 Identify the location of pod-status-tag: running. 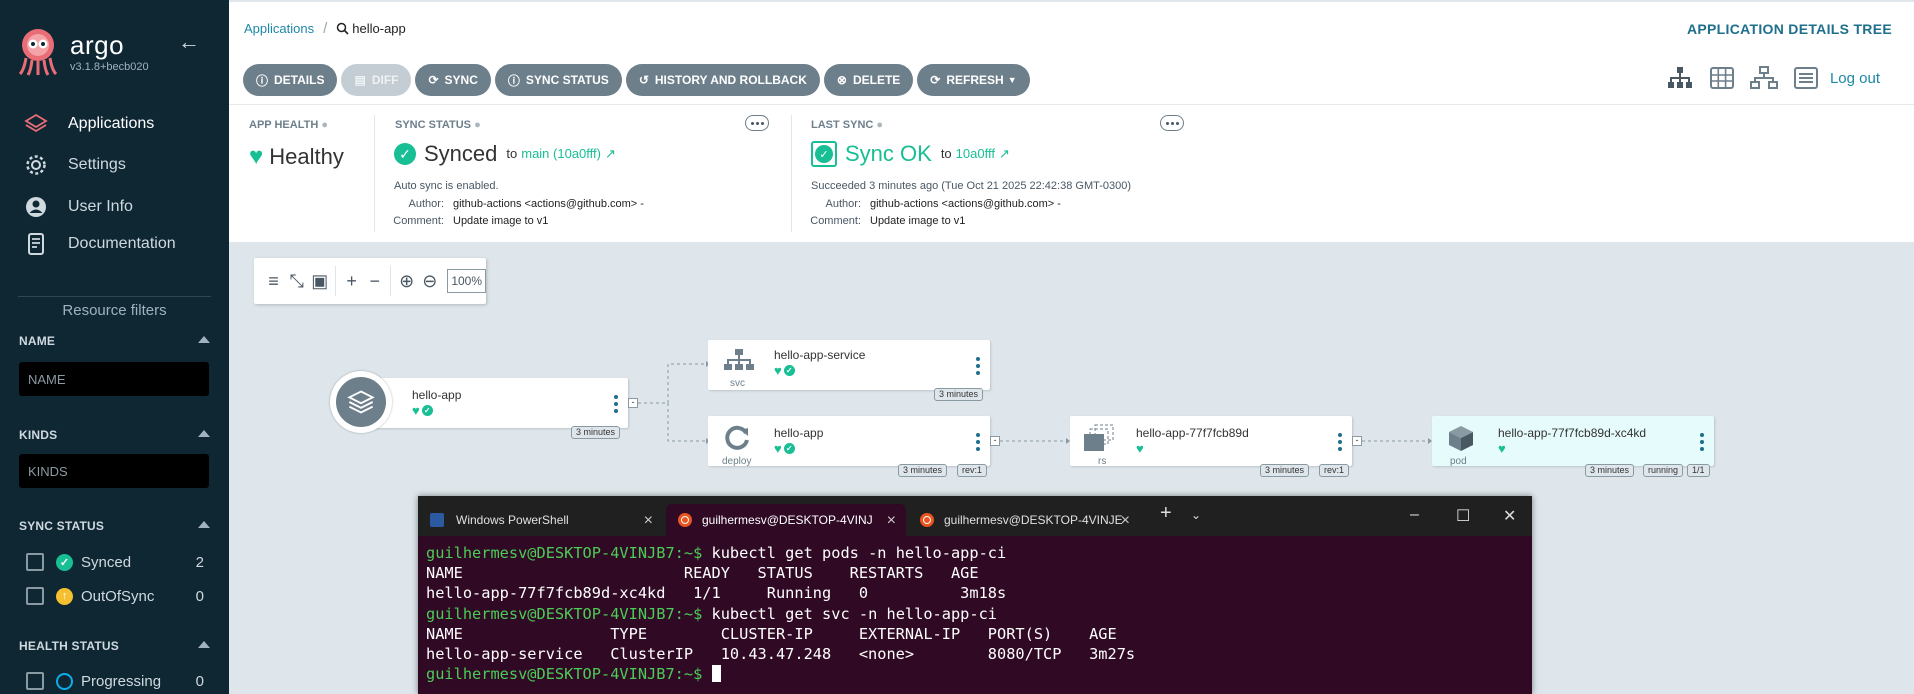
(1663, 470).